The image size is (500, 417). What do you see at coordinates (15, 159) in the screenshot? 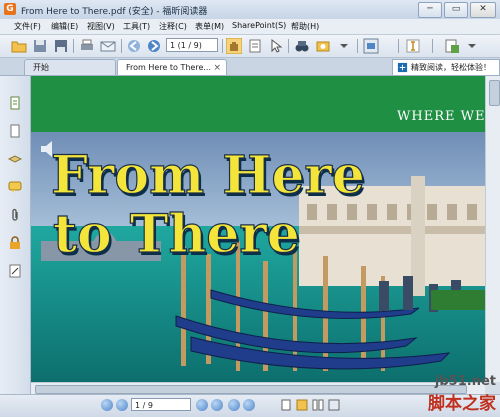
I see `layers-icon` at bounding box center [15, 159].